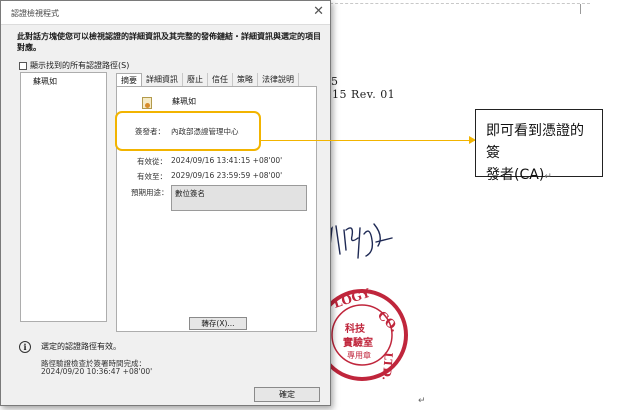 The width and height of the screenshot is (629, 410). I want to click on header-dashed-line, so click(460, 3).